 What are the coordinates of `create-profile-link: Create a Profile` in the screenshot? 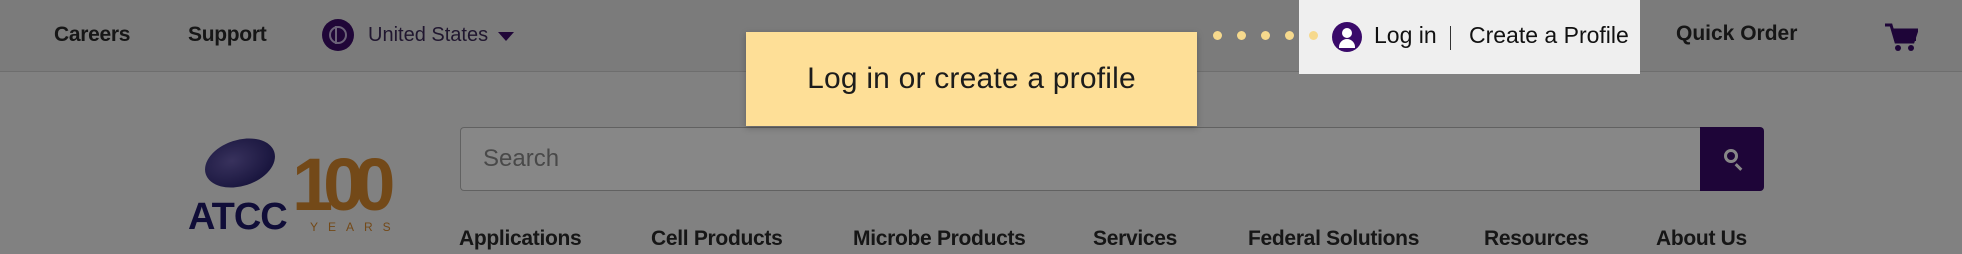 It's located at (1549, 35).